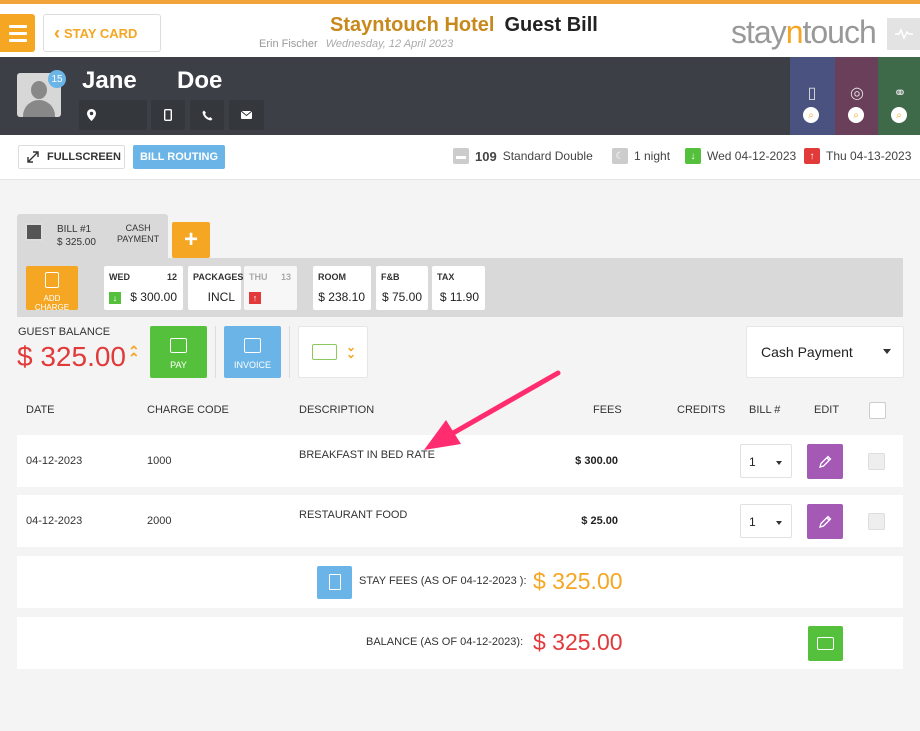 This screenshot has width=920, height=731. I want to click on header-credits: CREDITS, so click(701, 410).